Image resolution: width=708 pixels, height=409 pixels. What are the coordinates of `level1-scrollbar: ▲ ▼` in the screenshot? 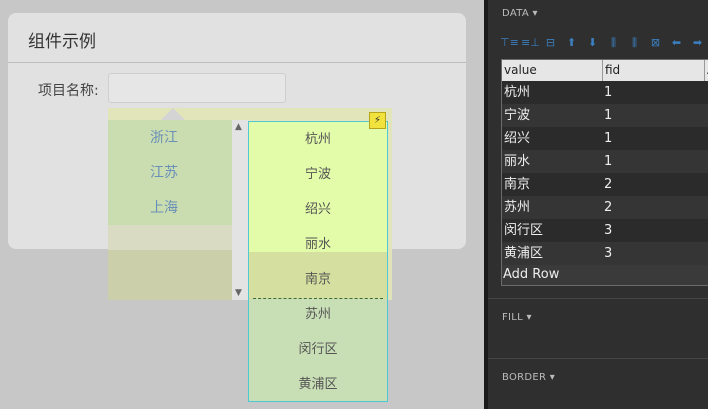 It's located at (240, 210).